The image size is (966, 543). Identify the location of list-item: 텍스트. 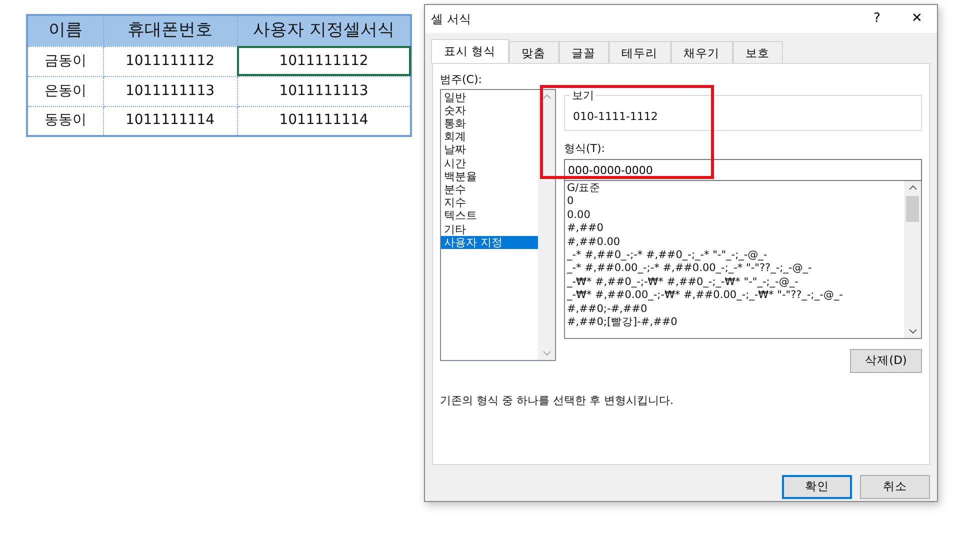
(489, 216).